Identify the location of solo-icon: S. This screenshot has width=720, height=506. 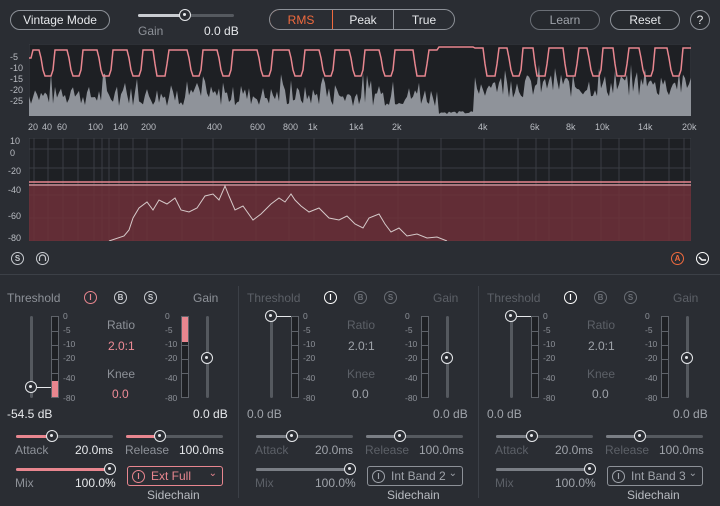
(17, 258).